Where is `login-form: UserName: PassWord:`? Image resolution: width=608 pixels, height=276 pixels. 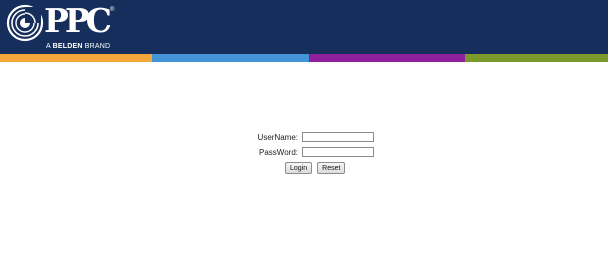 login-form: UserName: PassWord: is located at coordinates (315, 146).